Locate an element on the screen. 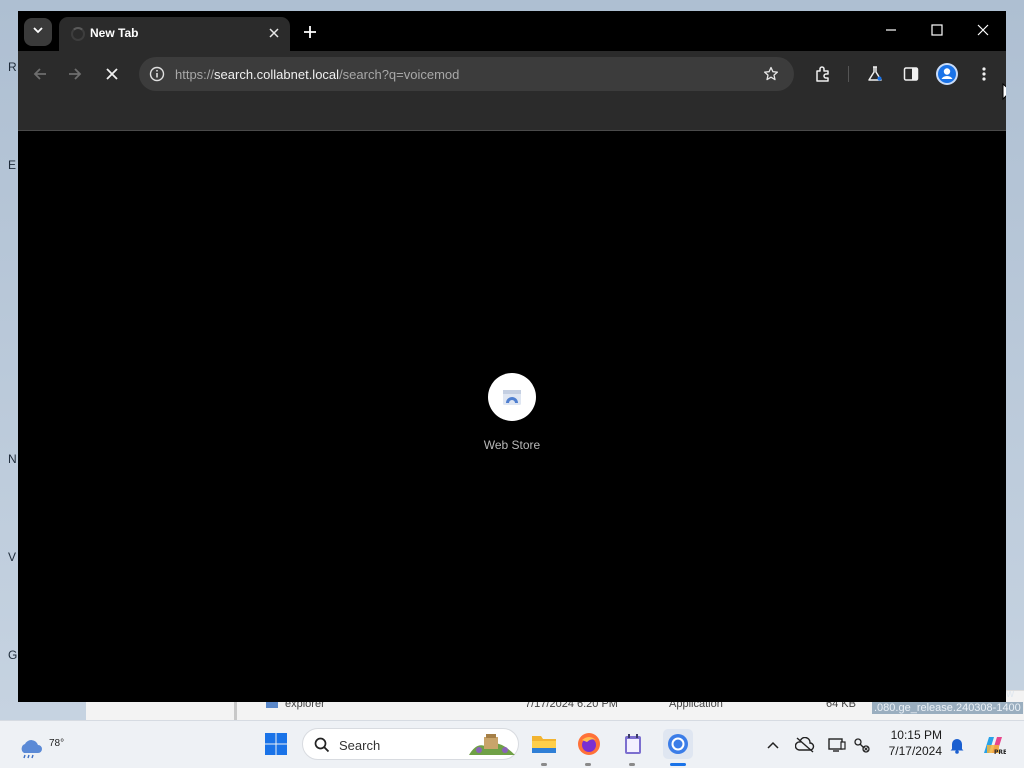 Image resolution: width=1024 pixels, height=768 pixels. cloud-offline-icon is located at coordinates (805, 745).